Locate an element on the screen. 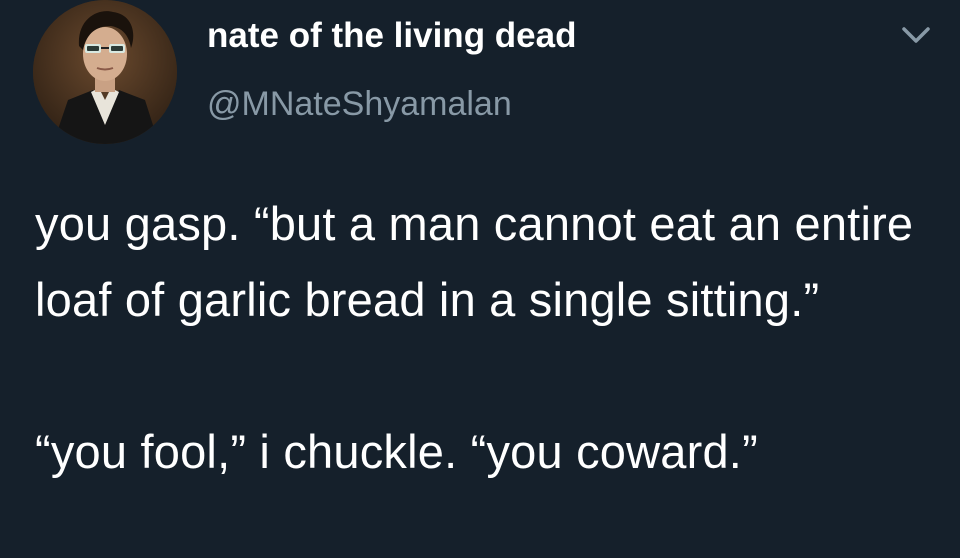  portrait-avatar is located at coordinates (105, 72).